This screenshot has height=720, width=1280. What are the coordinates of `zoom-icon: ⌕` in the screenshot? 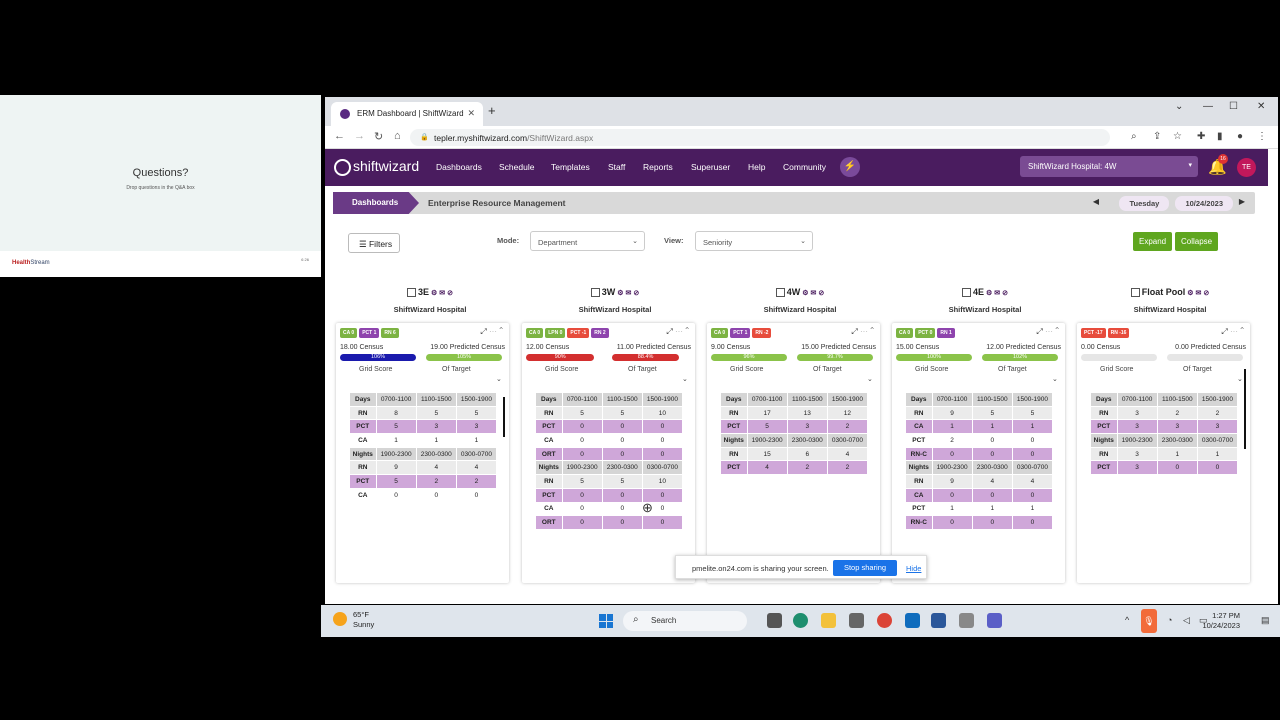 It's located at (1134, 136).